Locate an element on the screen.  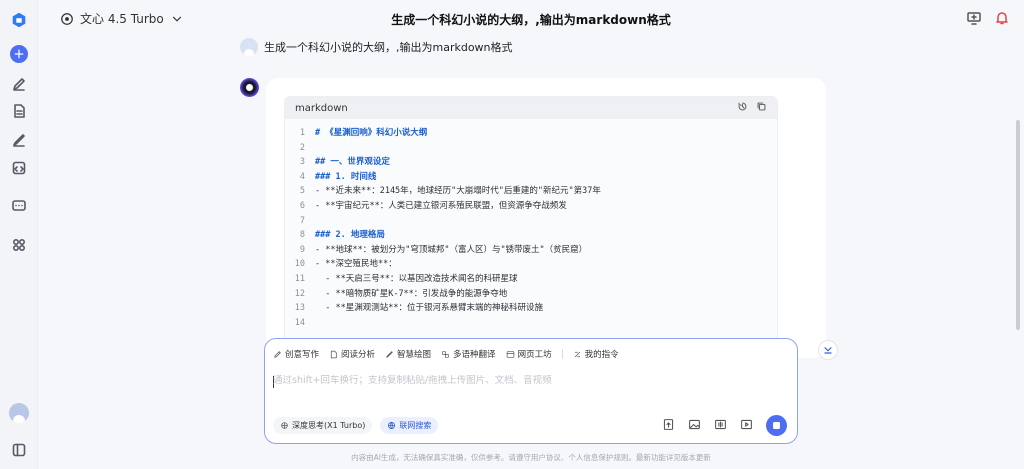
top-bar: 文心 4.5 Turbo 生成一个科幻小说的大纲，,输出为markdown格式 is located at coordinates (531, 18).